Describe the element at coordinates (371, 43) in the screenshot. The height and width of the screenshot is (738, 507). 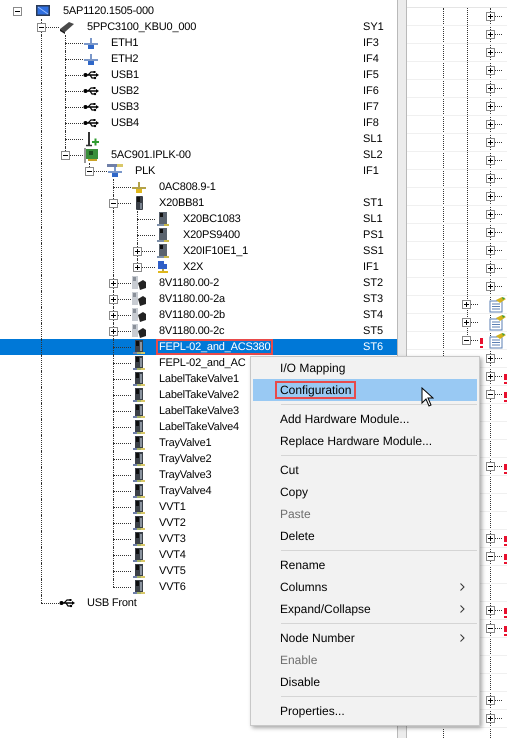
I see `position-cell-text: IF3` at that location.